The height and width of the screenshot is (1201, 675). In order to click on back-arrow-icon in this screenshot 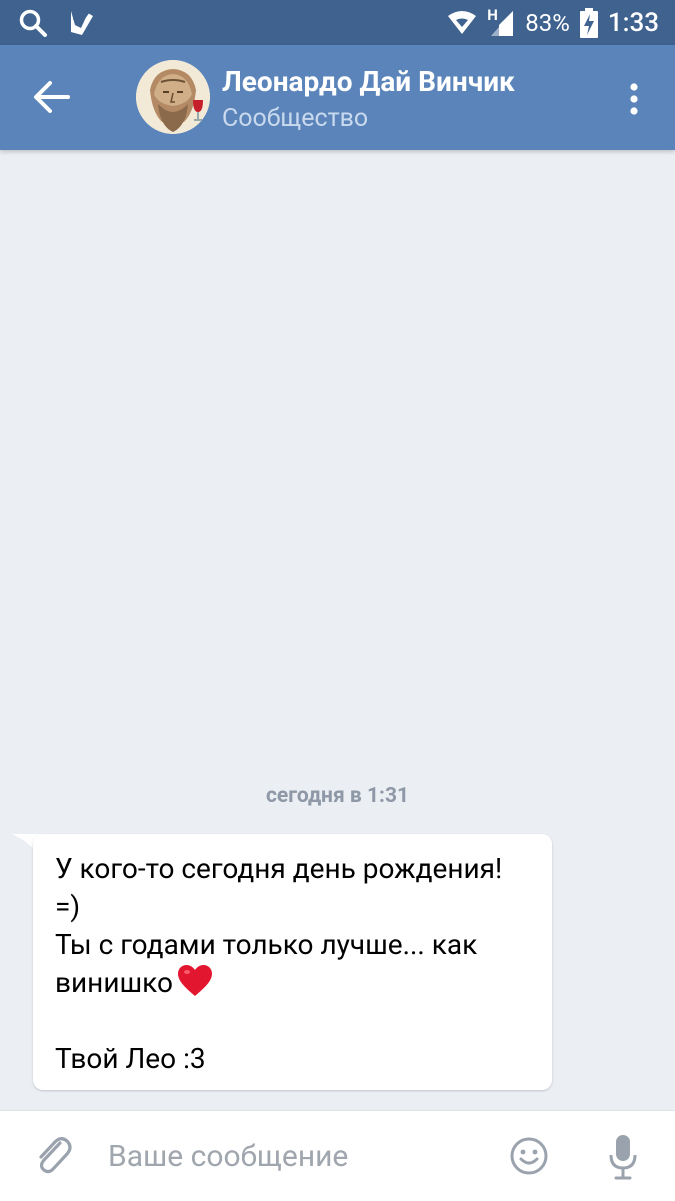, I will do `click(52, 97)`.